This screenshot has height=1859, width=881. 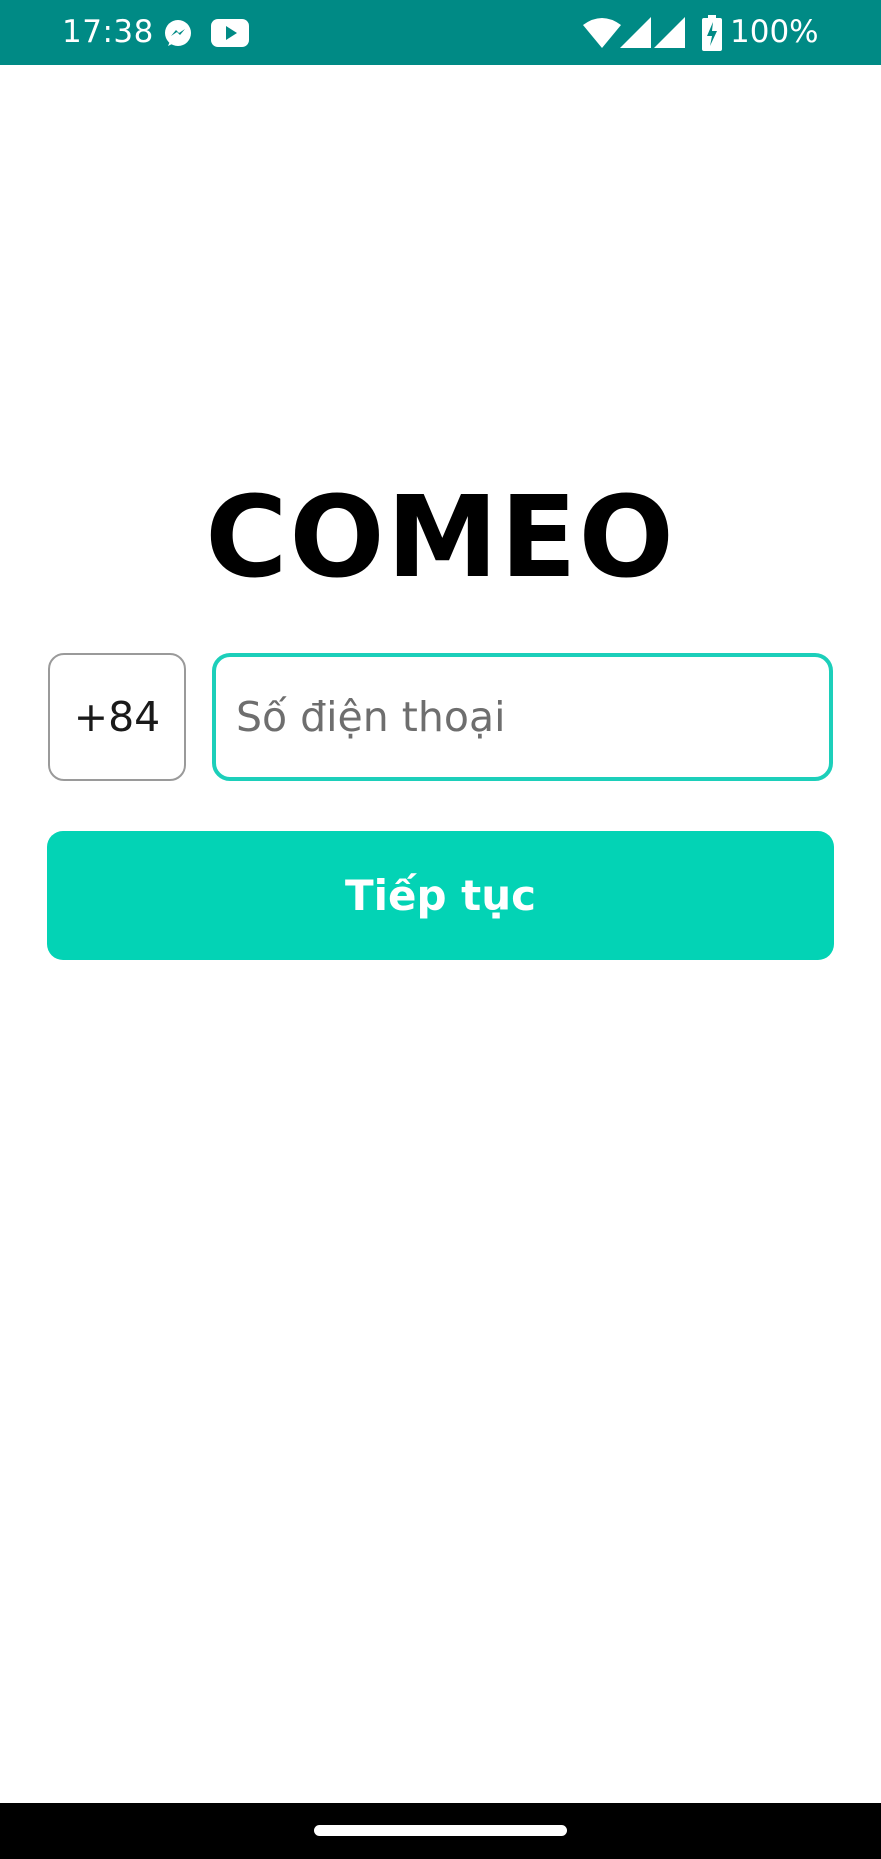 I want to click on country-code-selector: +84, so click(x=117, y=717).